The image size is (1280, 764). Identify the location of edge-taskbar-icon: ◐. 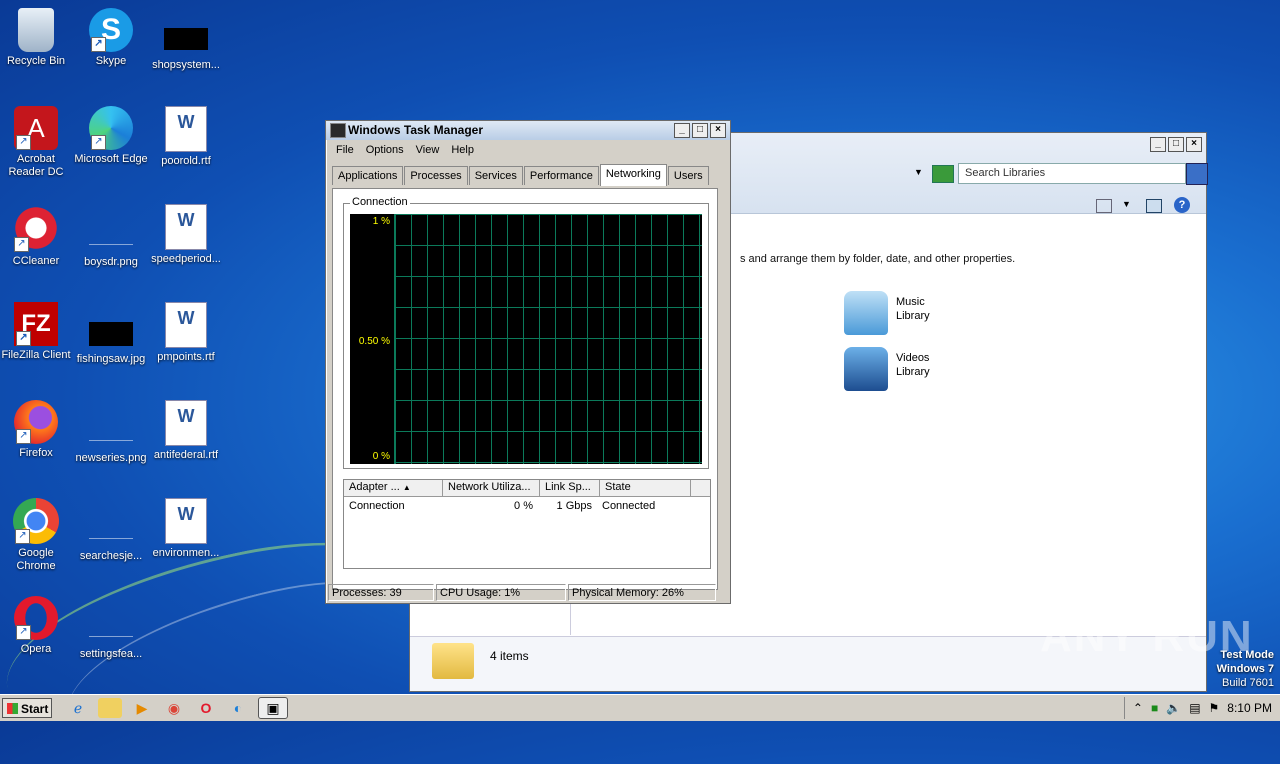
(238, 708).